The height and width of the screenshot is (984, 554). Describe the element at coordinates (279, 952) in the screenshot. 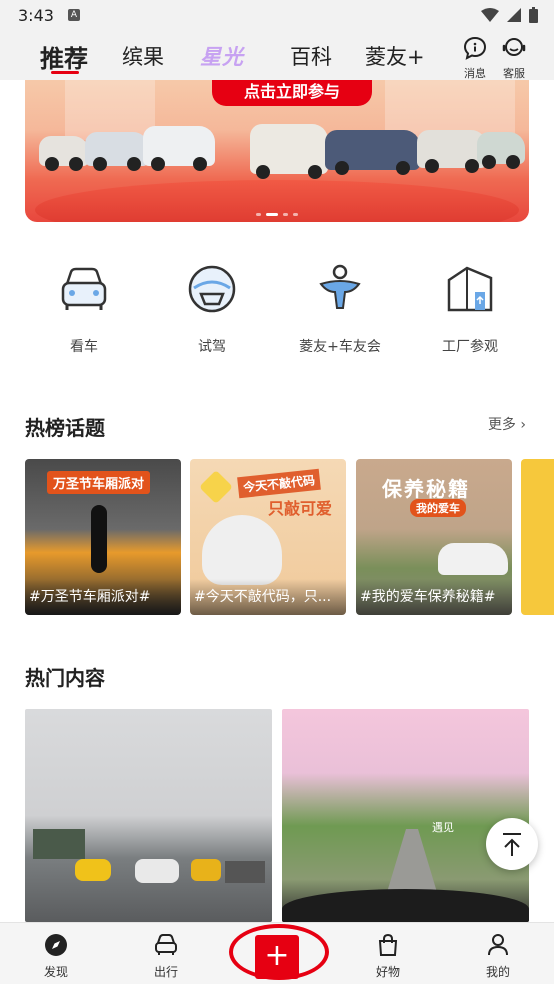

I see `highlight-annotation` at that location.